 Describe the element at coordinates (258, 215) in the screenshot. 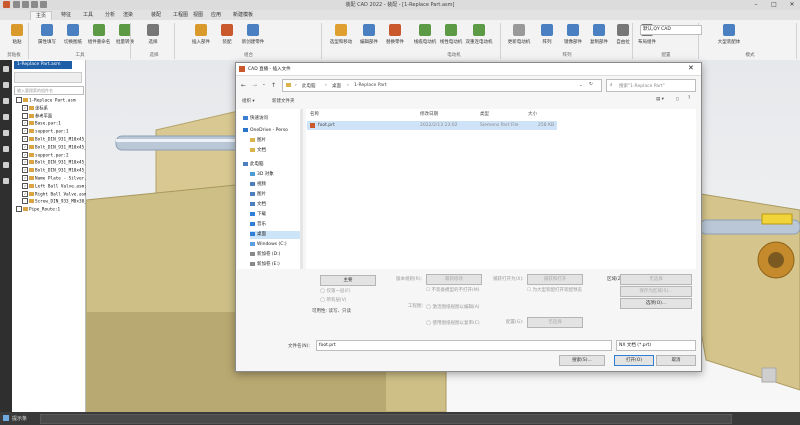

I see `sidebar-item-9: 下载` at that location.